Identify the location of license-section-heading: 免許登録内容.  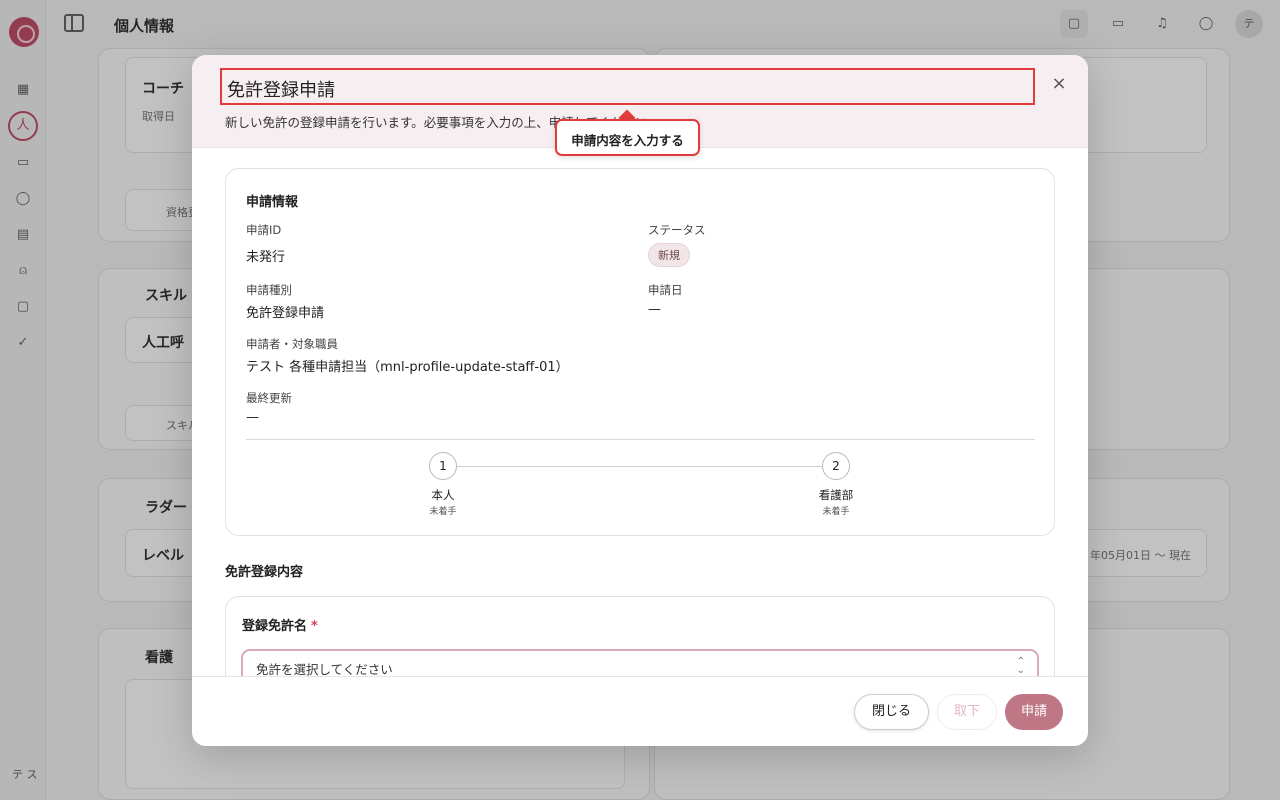
(264, 572).